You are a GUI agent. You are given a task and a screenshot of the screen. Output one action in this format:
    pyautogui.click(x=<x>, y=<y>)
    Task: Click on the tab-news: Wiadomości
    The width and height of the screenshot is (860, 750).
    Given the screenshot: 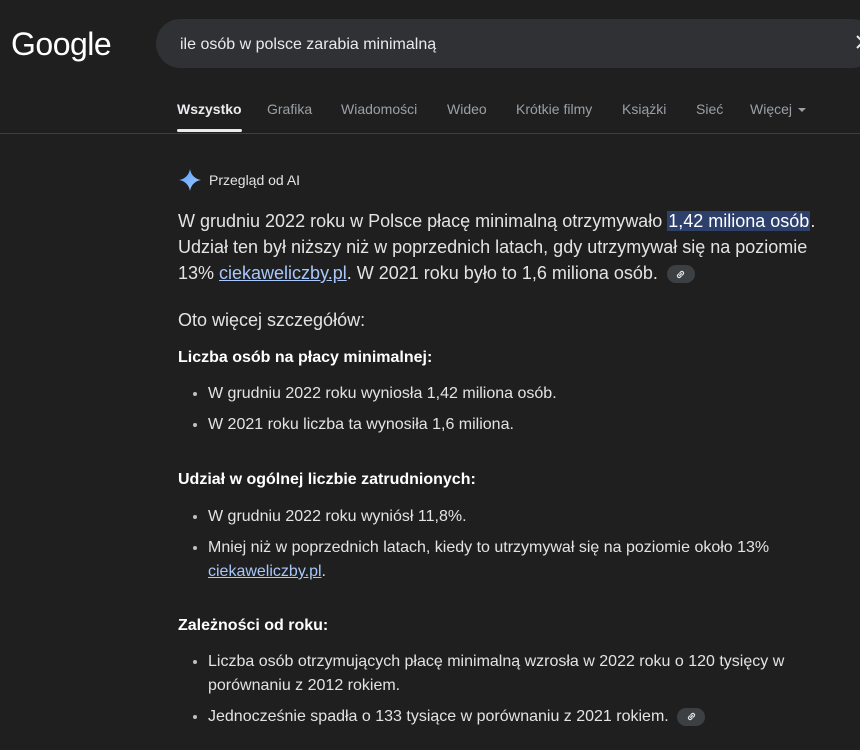 What is the action you would take?
    pyautogui.click(x=379, y=109)
    